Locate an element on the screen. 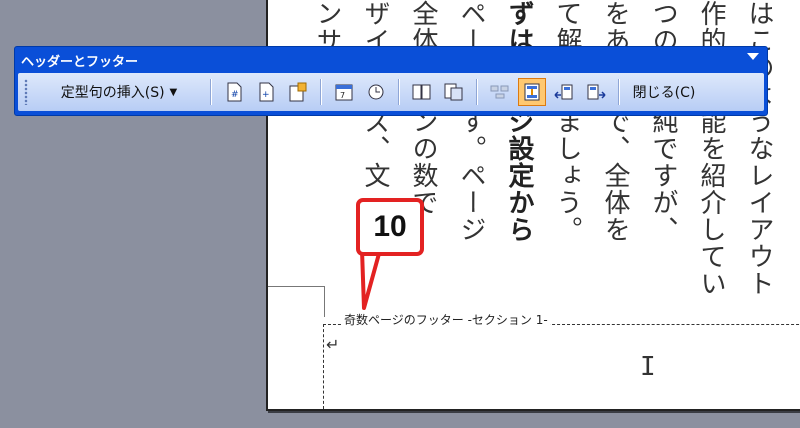 This screenshot has width=800, height=428. show-previous-button is located at coordinates (564, 92).